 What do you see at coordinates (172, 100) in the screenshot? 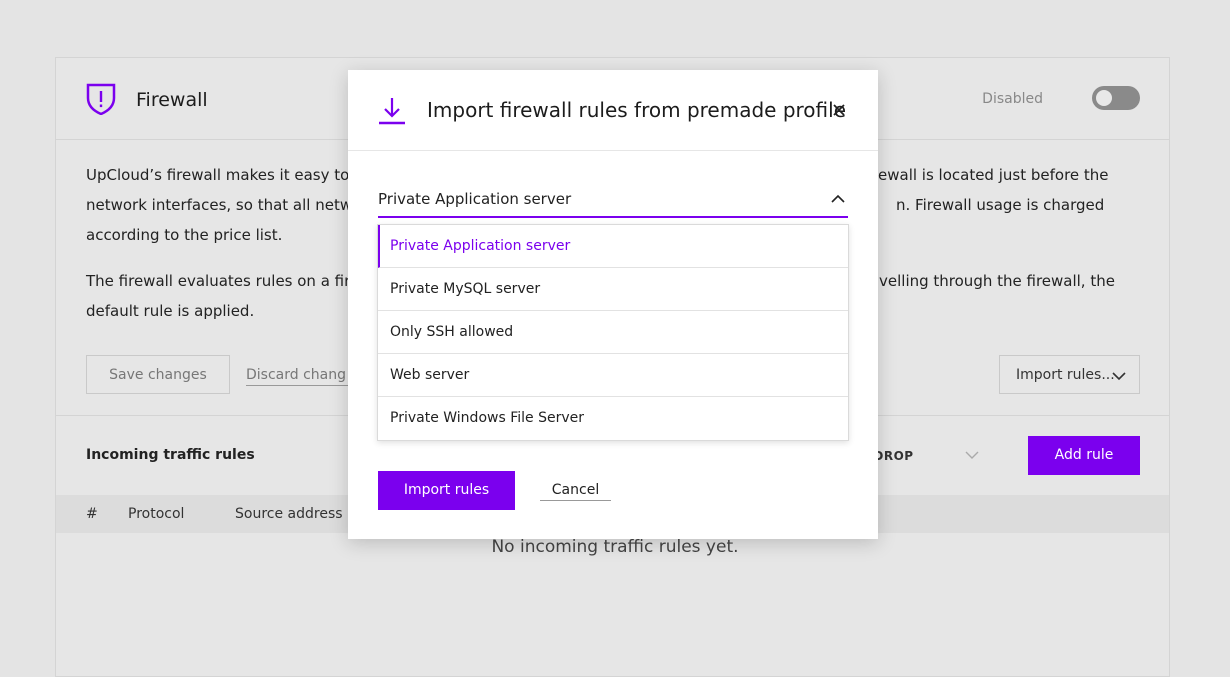
I see `page-title: Firewall` at bounding box center [172, 100].